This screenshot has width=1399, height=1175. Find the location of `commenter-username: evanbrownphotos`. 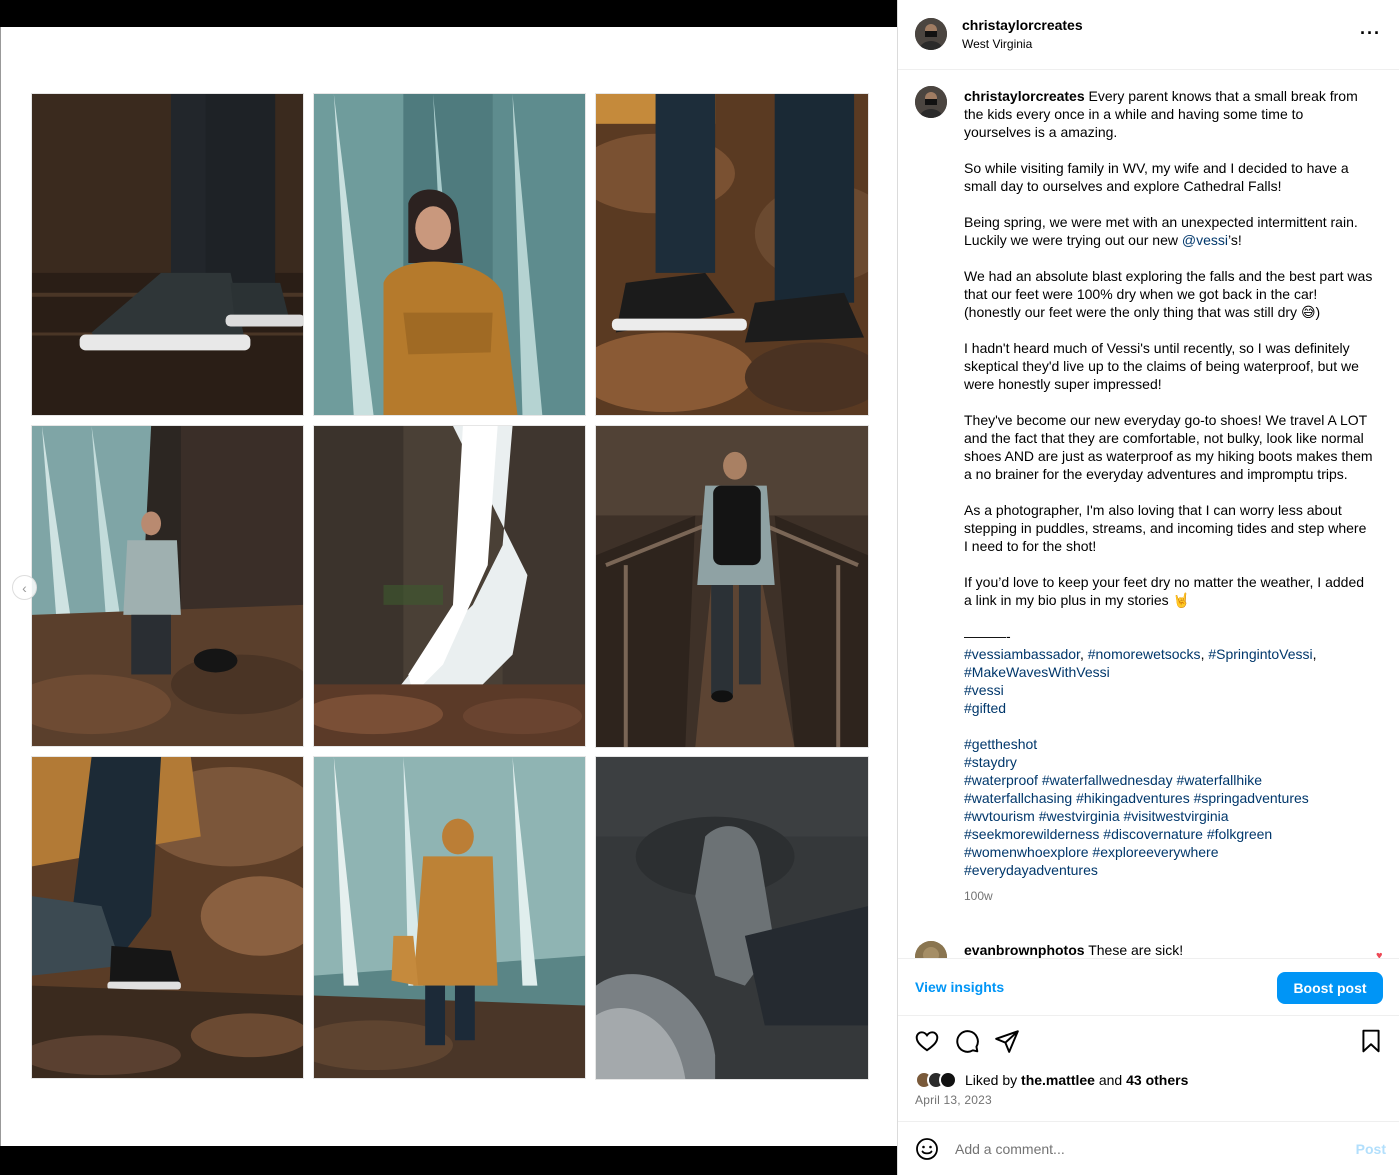

commenter-username: evanbrownphotos is located at coordinates (1024, 950).